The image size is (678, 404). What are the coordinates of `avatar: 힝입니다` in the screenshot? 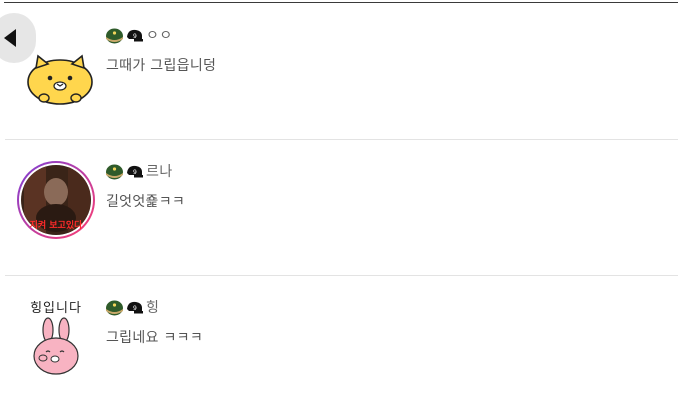 It's located at (56, 336).